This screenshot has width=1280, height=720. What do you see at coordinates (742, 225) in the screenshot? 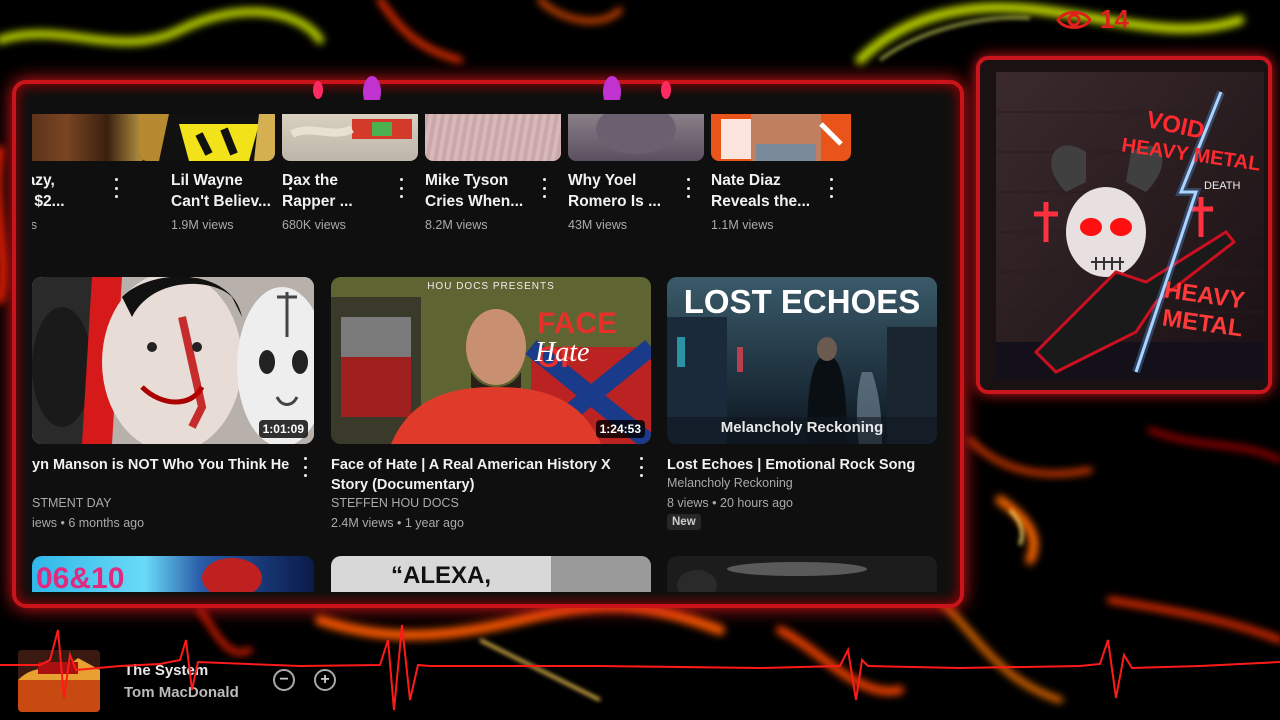
I see `video-views: 1.1M views` at bounding box center [742, 225].